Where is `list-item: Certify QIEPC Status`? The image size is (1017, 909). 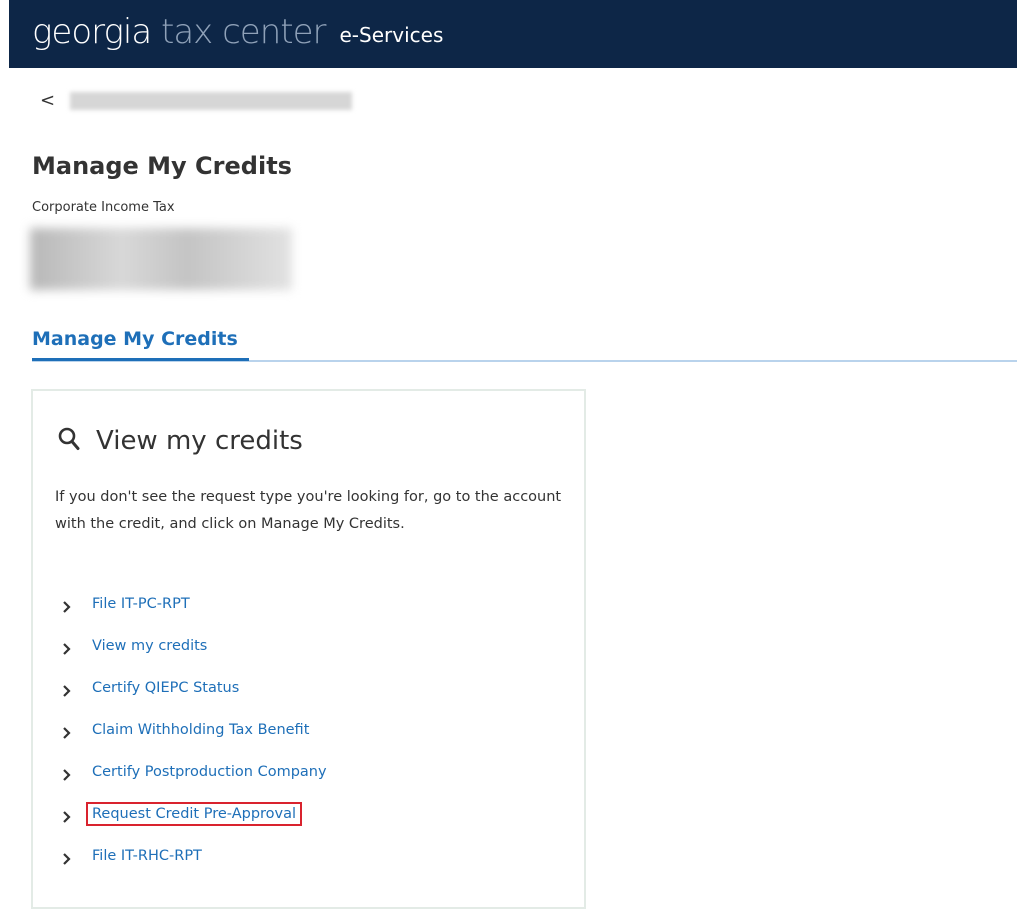 list-item: Certify QIEPC Status is located at coordinates (197, 688).